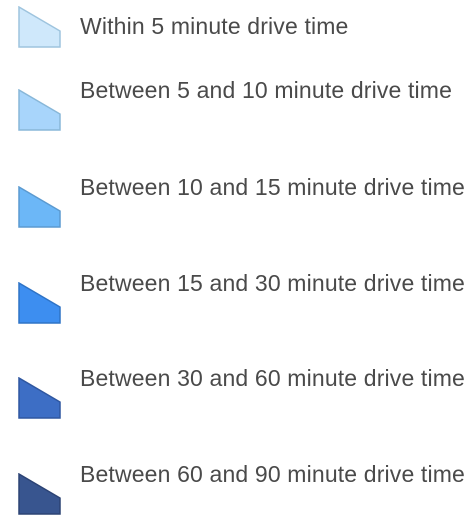  I want to click on legend-item-label: Between 30 and 60 minute drive time, so click(272, 378).